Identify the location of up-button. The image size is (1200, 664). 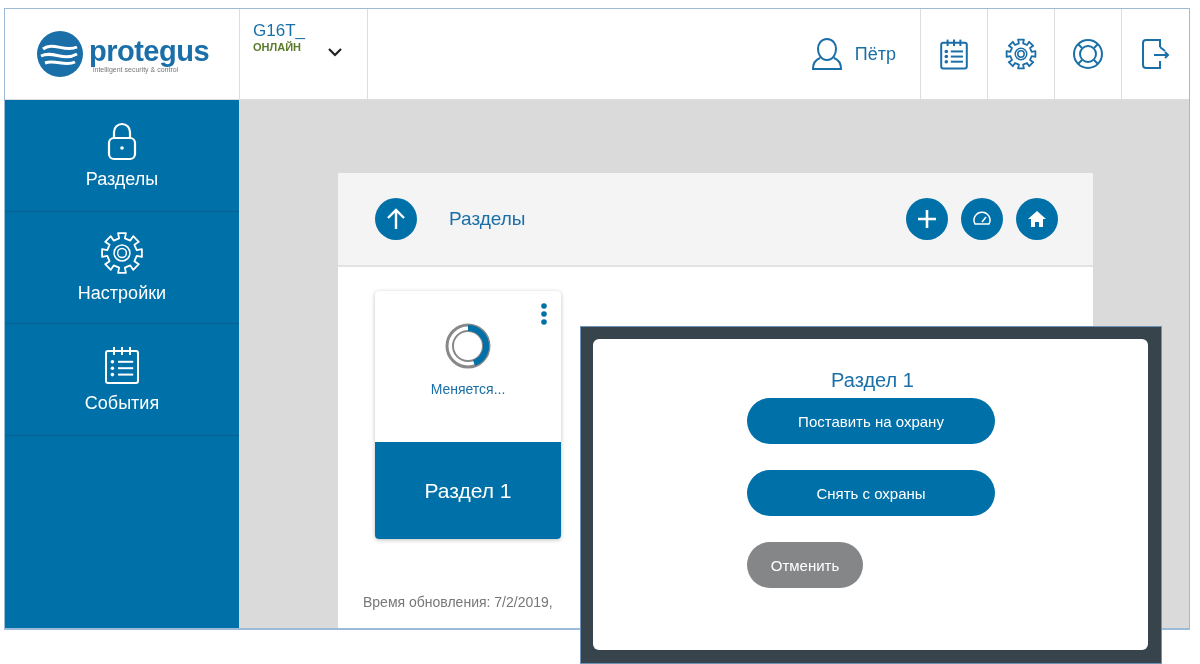
(396, 219).